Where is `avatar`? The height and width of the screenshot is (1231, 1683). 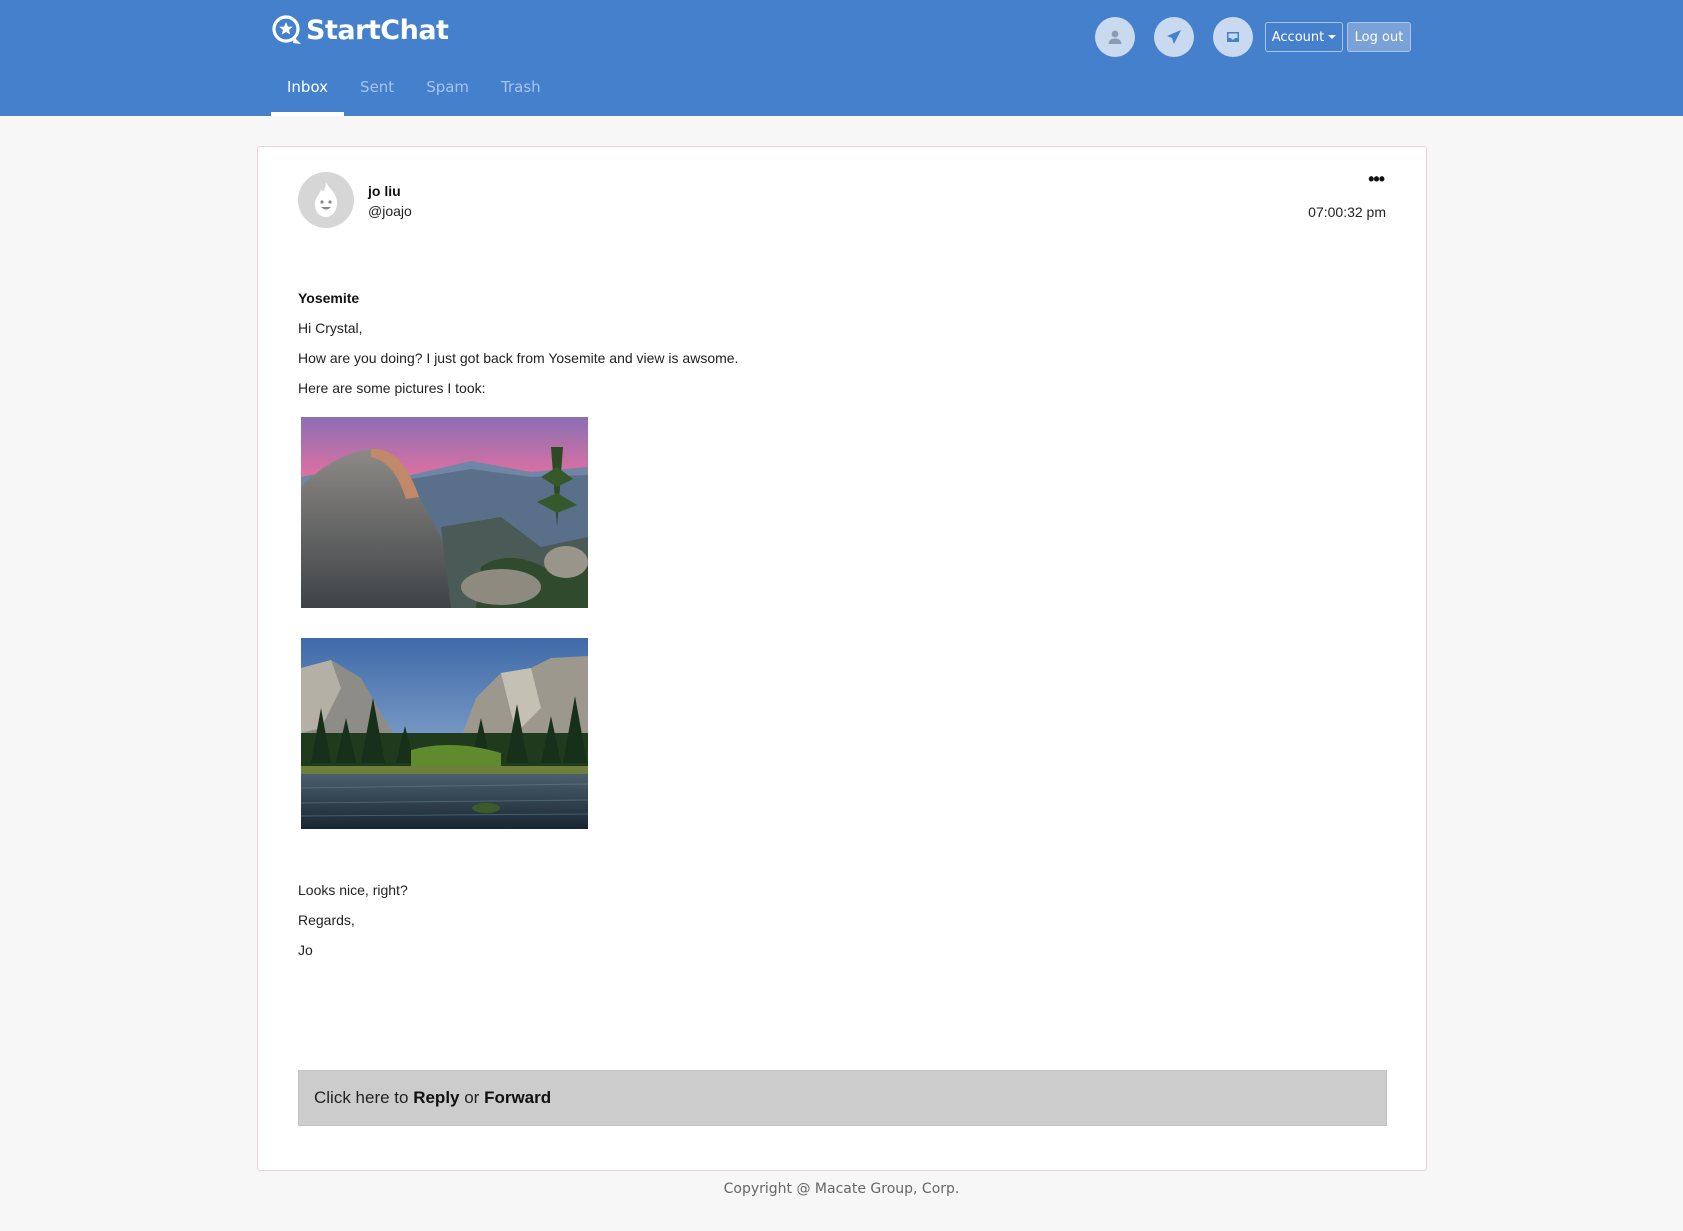 avatar is located at coordinates (326, 200).